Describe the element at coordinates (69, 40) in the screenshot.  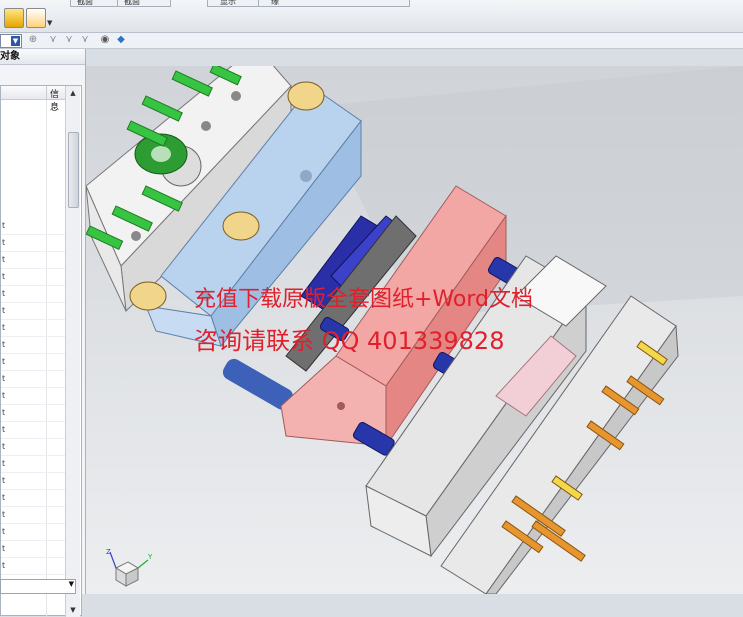
I see `filter2-icon: ⋎` at that location.